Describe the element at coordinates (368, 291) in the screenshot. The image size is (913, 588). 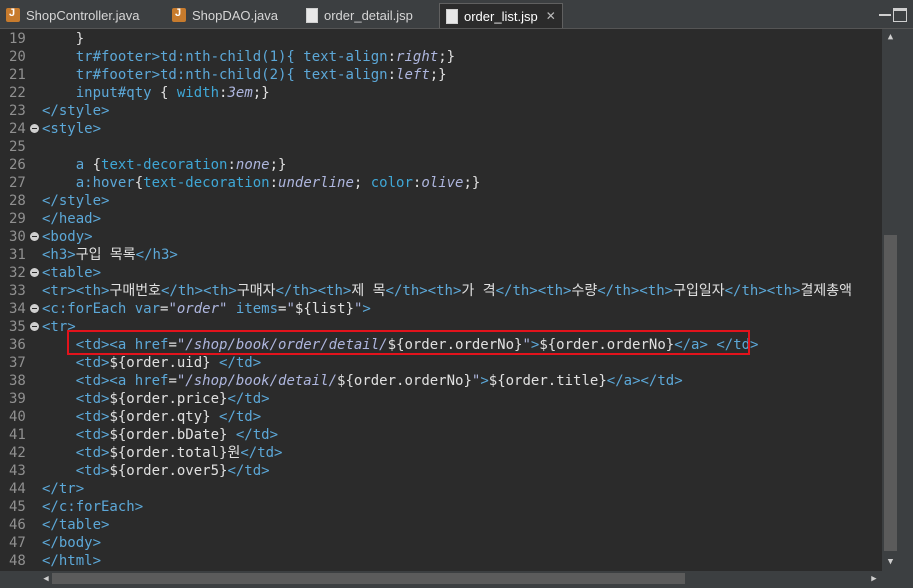
I see `code-token: 제 목` at that location.